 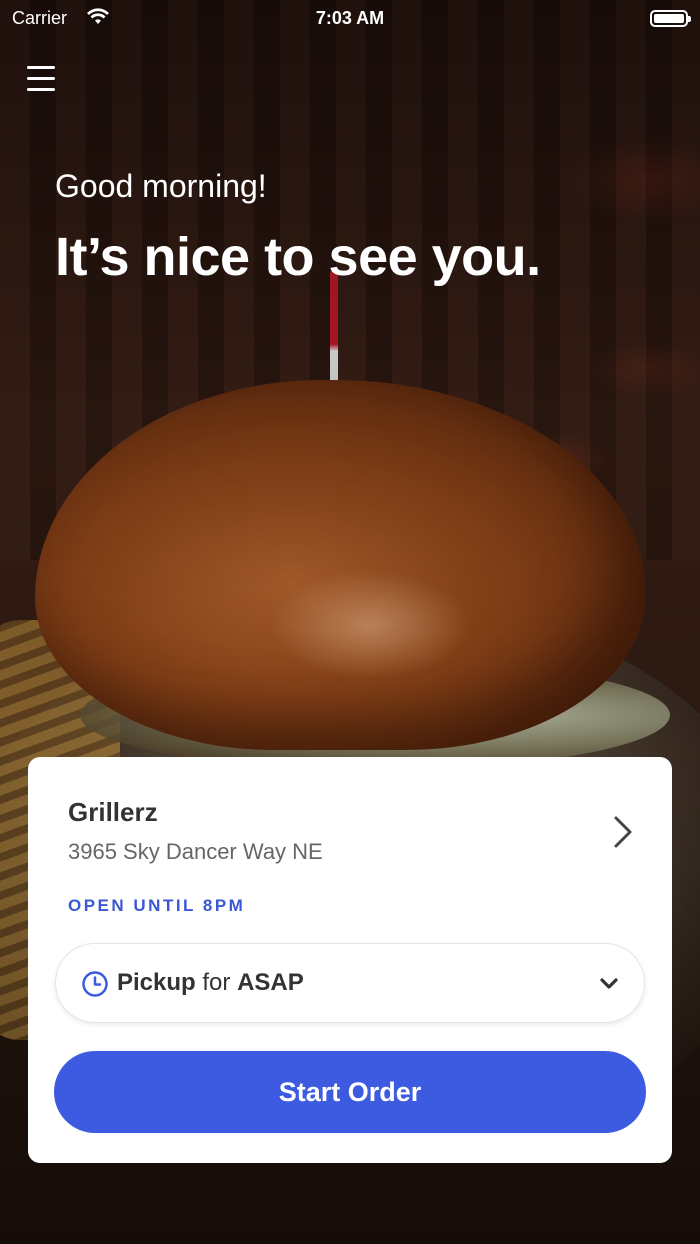 What do you see at coordinates (298, 257) in the screenshot?
I see `headline-text: It’s nice to see you.` at bounding box center [298, 257].